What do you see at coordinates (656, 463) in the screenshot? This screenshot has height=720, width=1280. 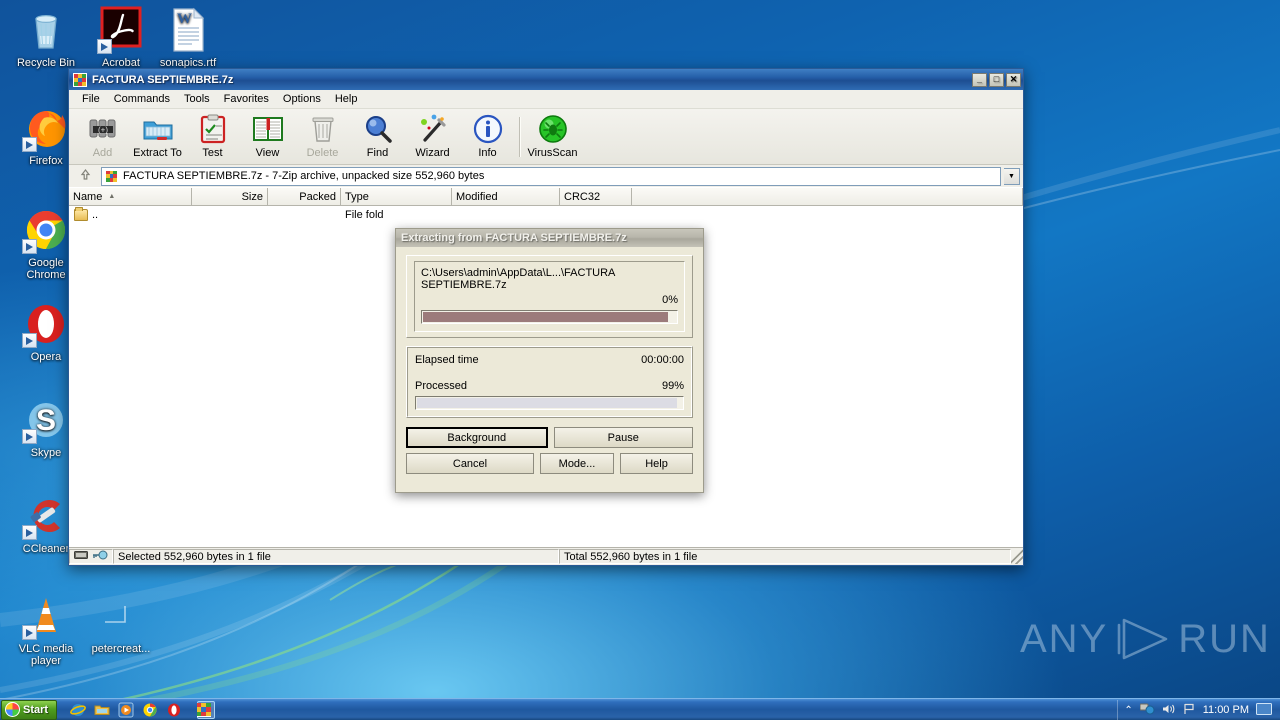 I see `help-button: Help` at bounding box center [656, 463].